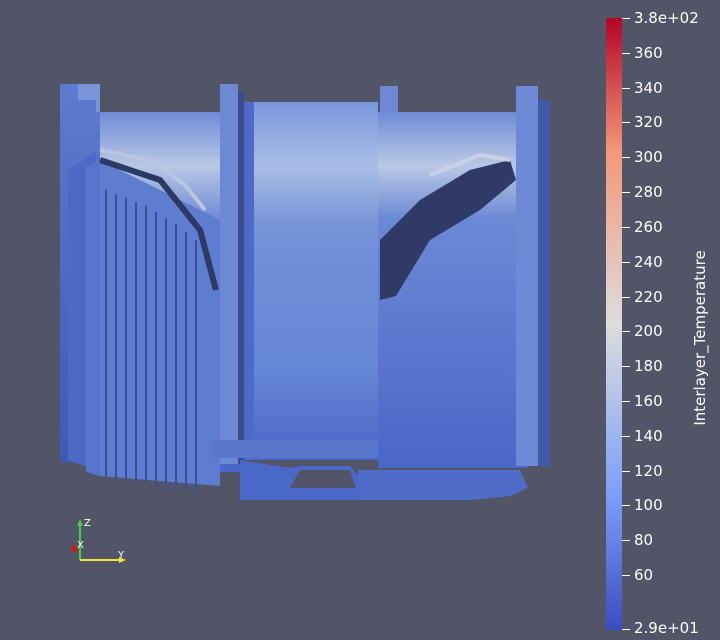 The image size is (720, 640). What do you see at coordinates (648, 157) in the screenshot?
I see `legend-tick-label: 300` at bounding box center [648, 157].